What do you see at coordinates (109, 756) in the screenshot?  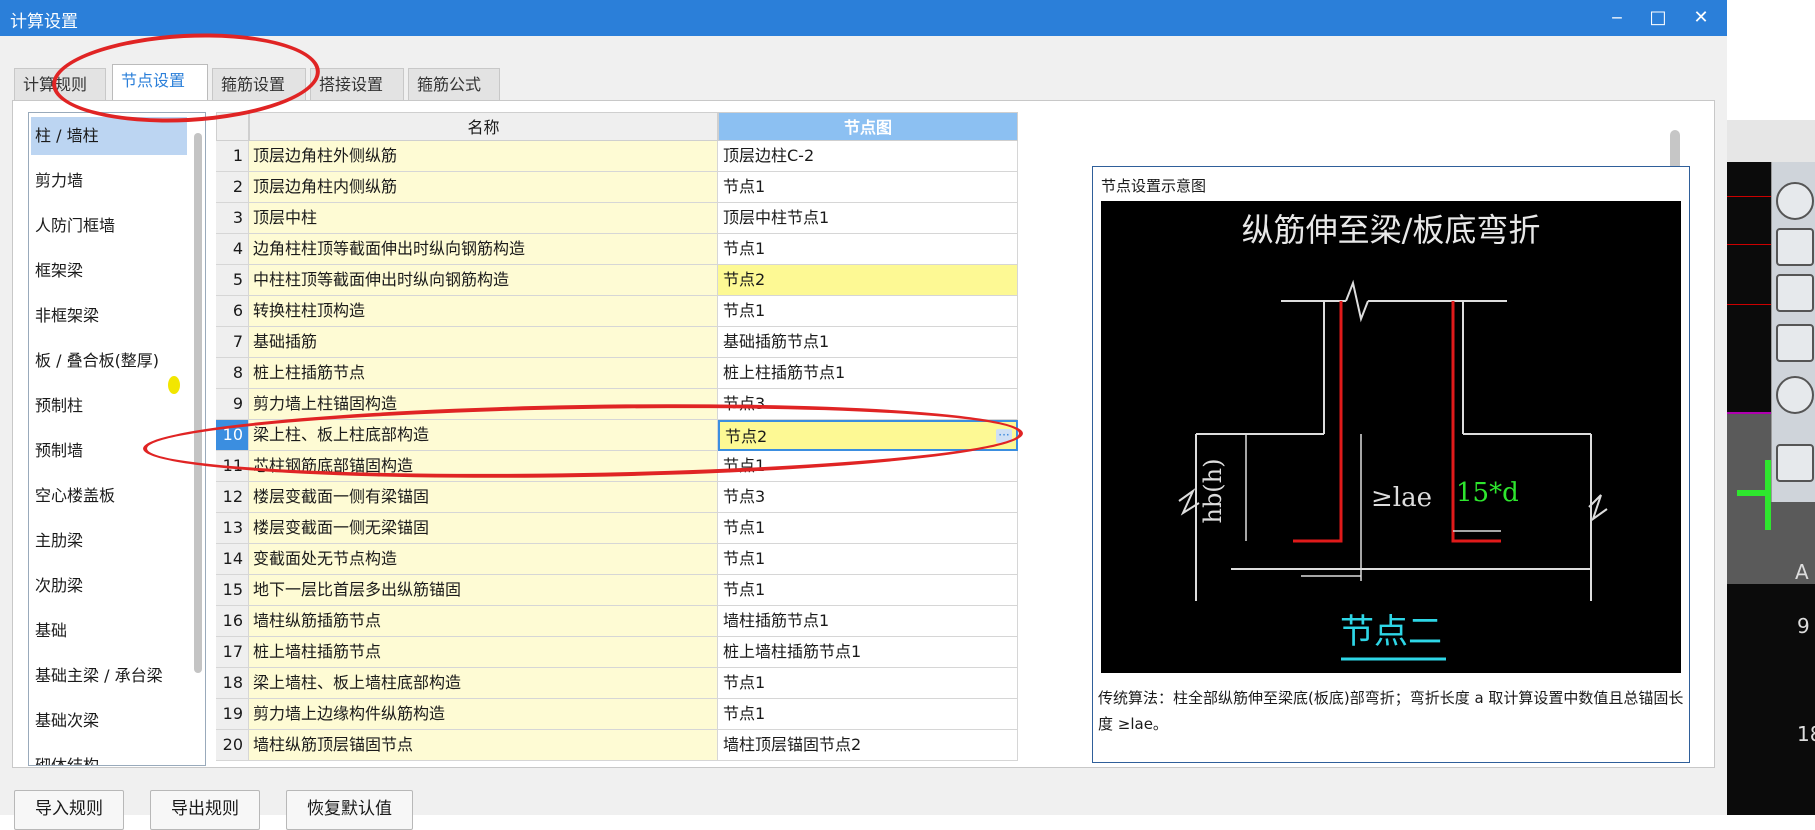 I see `category-item: 砌体结构` at bounding box center [109, 756].